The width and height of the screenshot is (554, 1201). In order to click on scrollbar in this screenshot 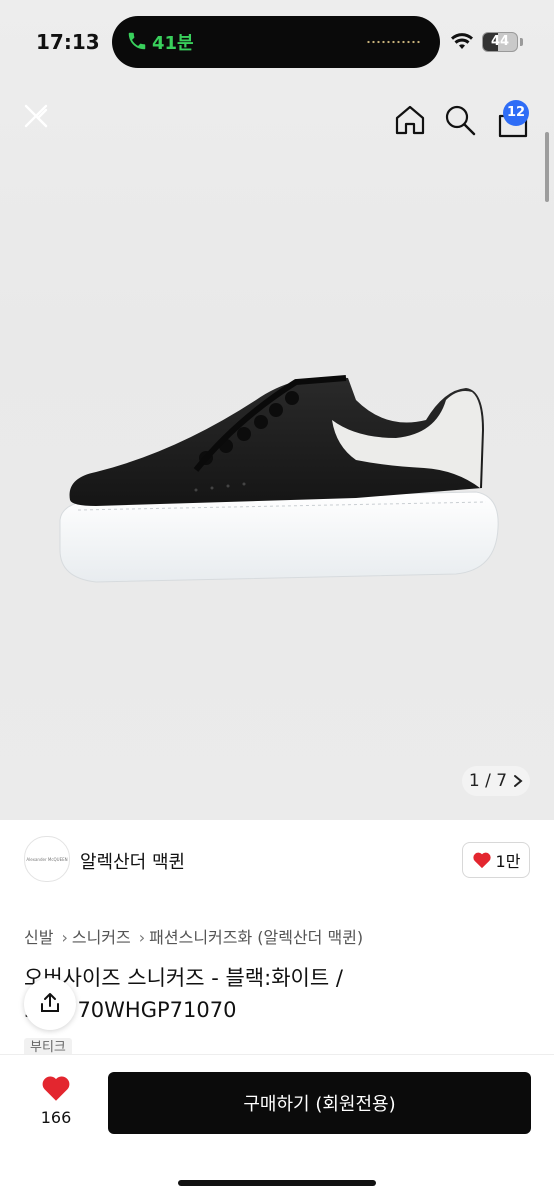, I will do `click(547, 167)`.